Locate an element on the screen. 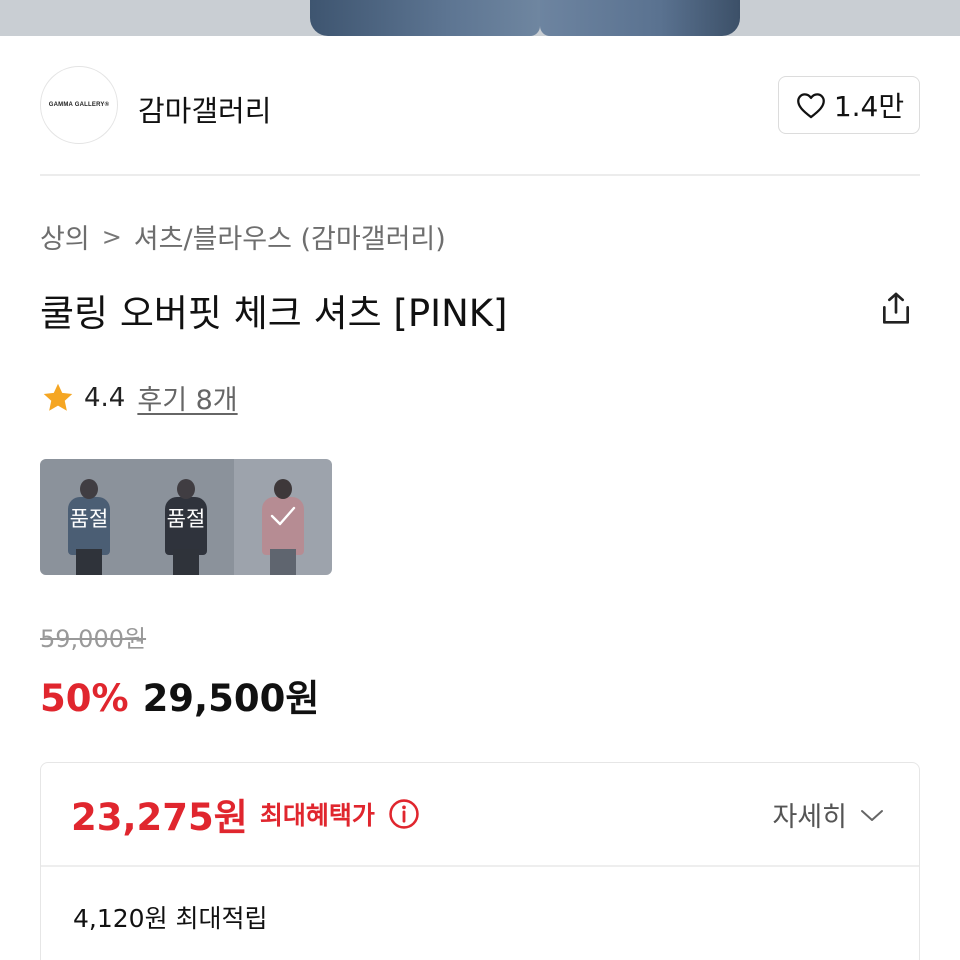 The height and width of the screenshot is (960, 960). chevron-down-icon is located at coordinates (872, 815).